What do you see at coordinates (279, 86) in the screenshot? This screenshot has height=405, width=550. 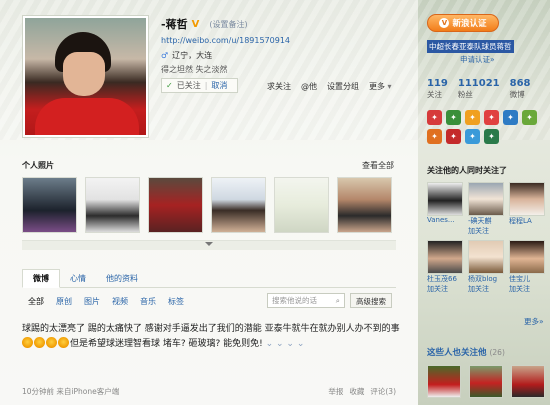 I see `request-follow-button: 求关注` at bounding box center [279, 86].